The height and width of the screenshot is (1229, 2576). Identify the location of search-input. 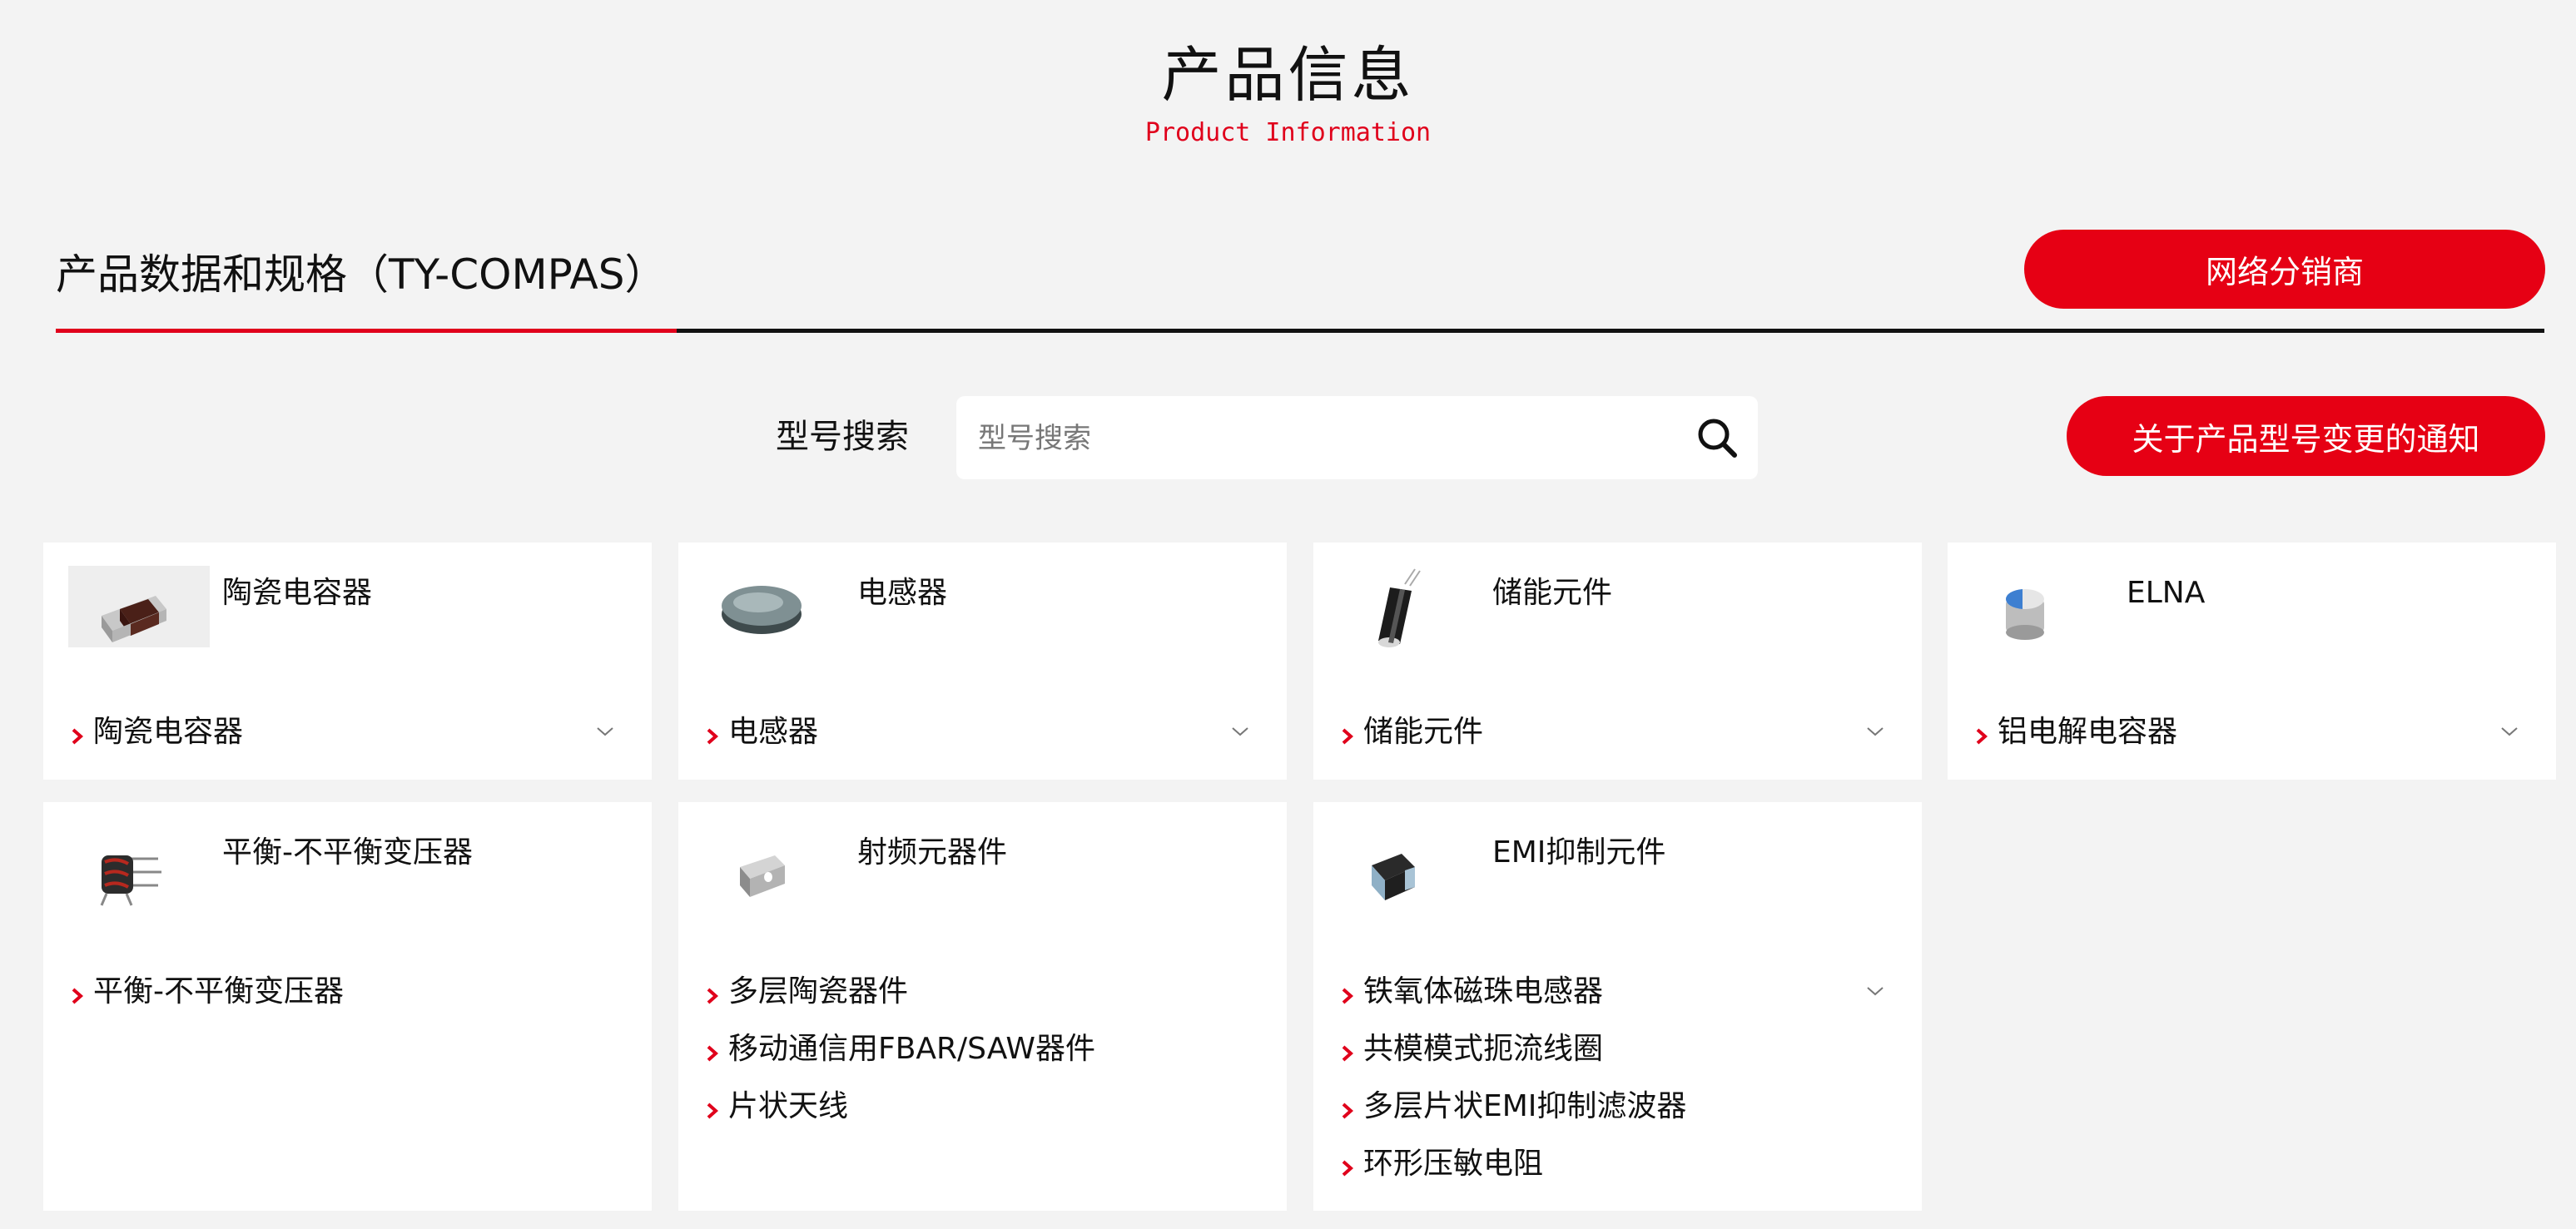
(1319, 438).